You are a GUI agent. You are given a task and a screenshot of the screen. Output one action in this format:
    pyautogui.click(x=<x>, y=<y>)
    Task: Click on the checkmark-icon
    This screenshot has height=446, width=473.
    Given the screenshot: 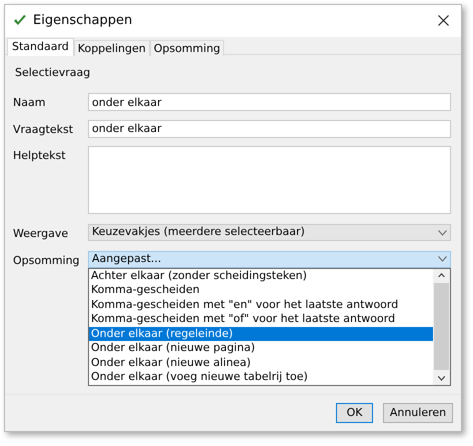 What is the action you would take?
    pyautogui.click(x=20, y=21)
    